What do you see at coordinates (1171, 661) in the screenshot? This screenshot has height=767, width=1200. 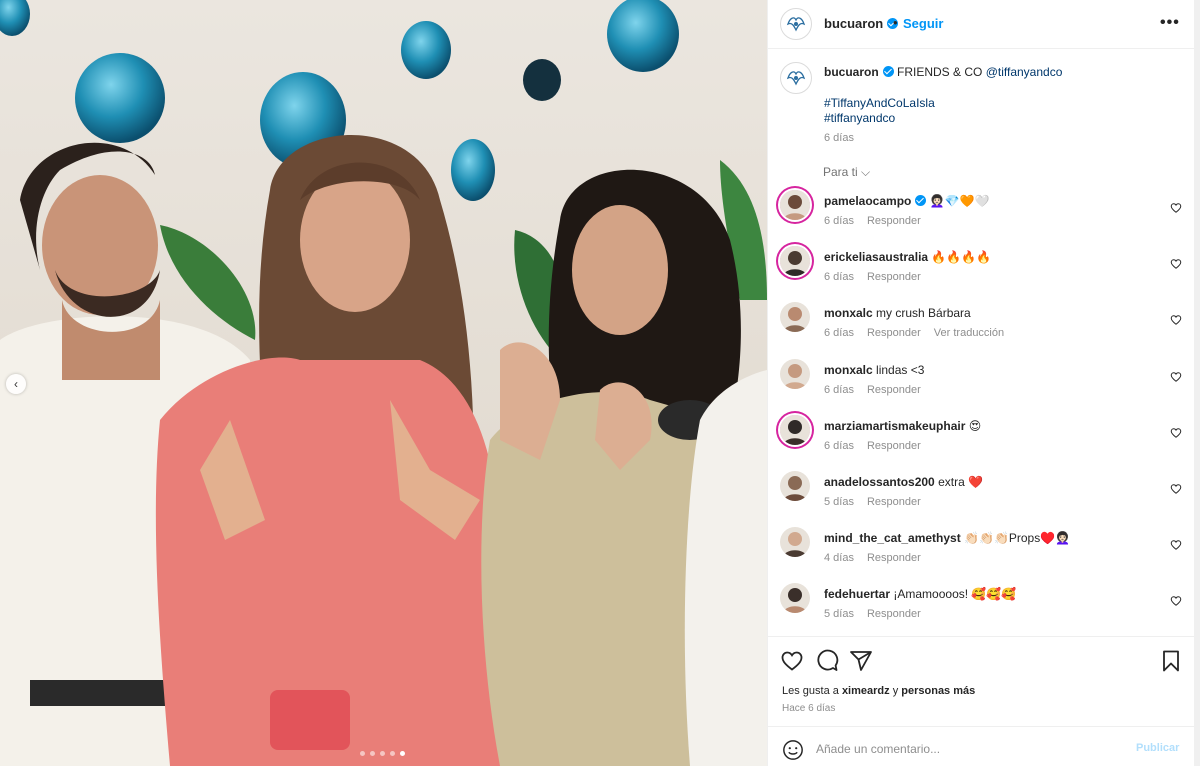 I see `save-bookmark-icon` at bounding box center [1171, 661].